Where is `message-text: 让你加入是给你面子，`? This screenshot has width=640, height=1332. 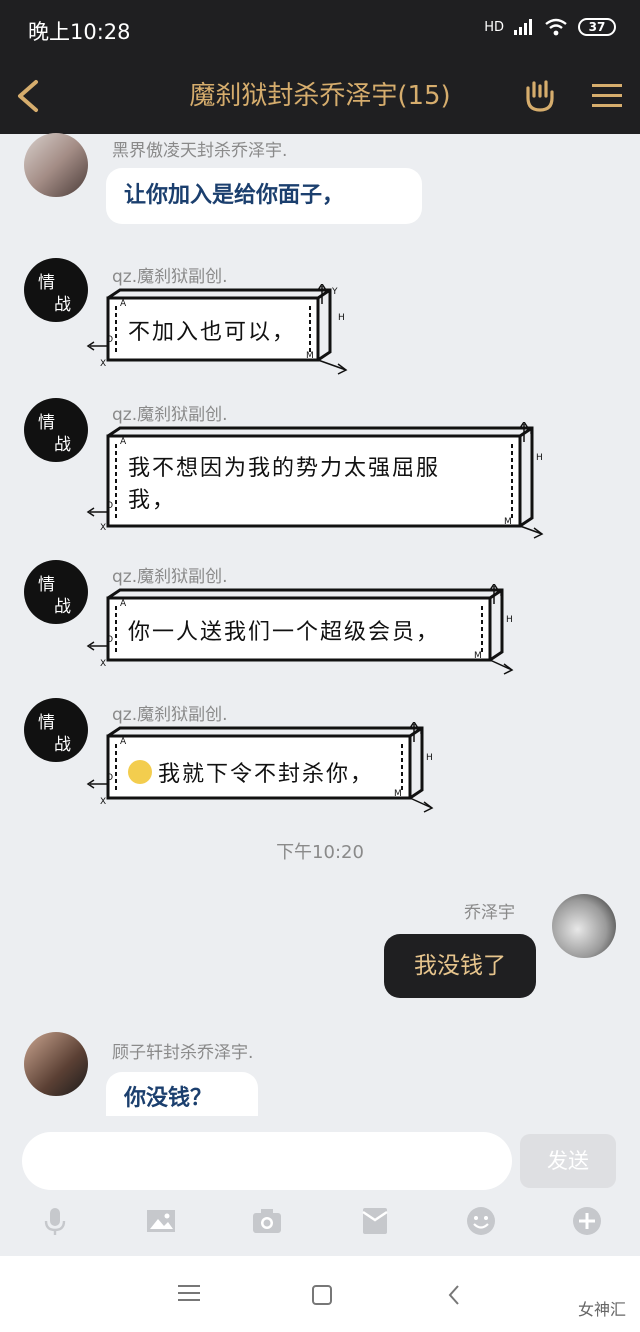 message-text: 让你加入是给你面子， is located at coordinates (234, 195).